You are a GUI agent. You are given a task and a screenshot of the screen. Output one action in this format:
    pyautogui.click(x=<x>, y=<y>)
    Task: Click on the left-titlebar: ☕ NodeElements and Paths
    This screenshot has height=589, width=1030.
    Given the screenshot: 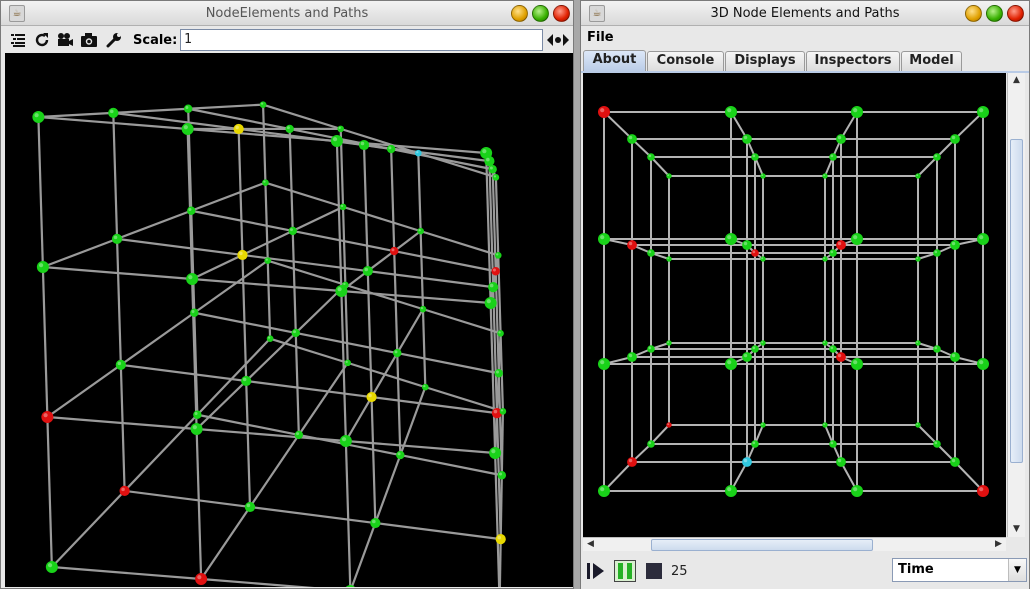 What is the action you would take?
    pyautogui.click(x=287, y=13)
    